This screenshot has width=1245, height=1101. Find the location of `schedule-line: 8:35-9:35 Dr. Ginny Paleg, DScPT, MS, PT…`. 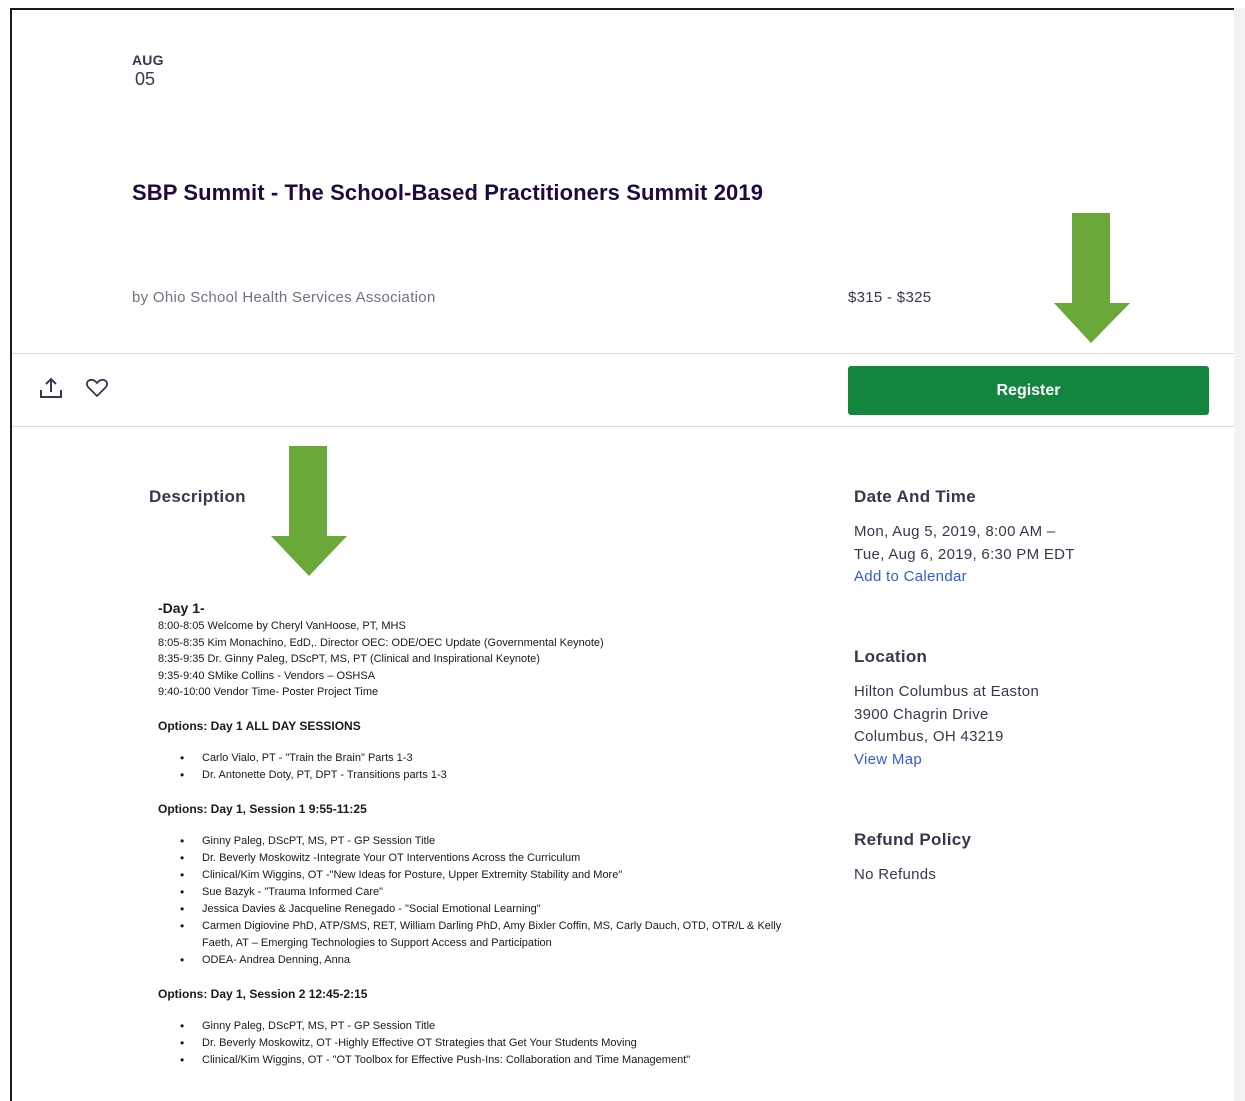

schedule-line: 8:35-9:35 Dr. Ginny Paleg, DScPT, MS, PT… is located at coordinates (349, 659).